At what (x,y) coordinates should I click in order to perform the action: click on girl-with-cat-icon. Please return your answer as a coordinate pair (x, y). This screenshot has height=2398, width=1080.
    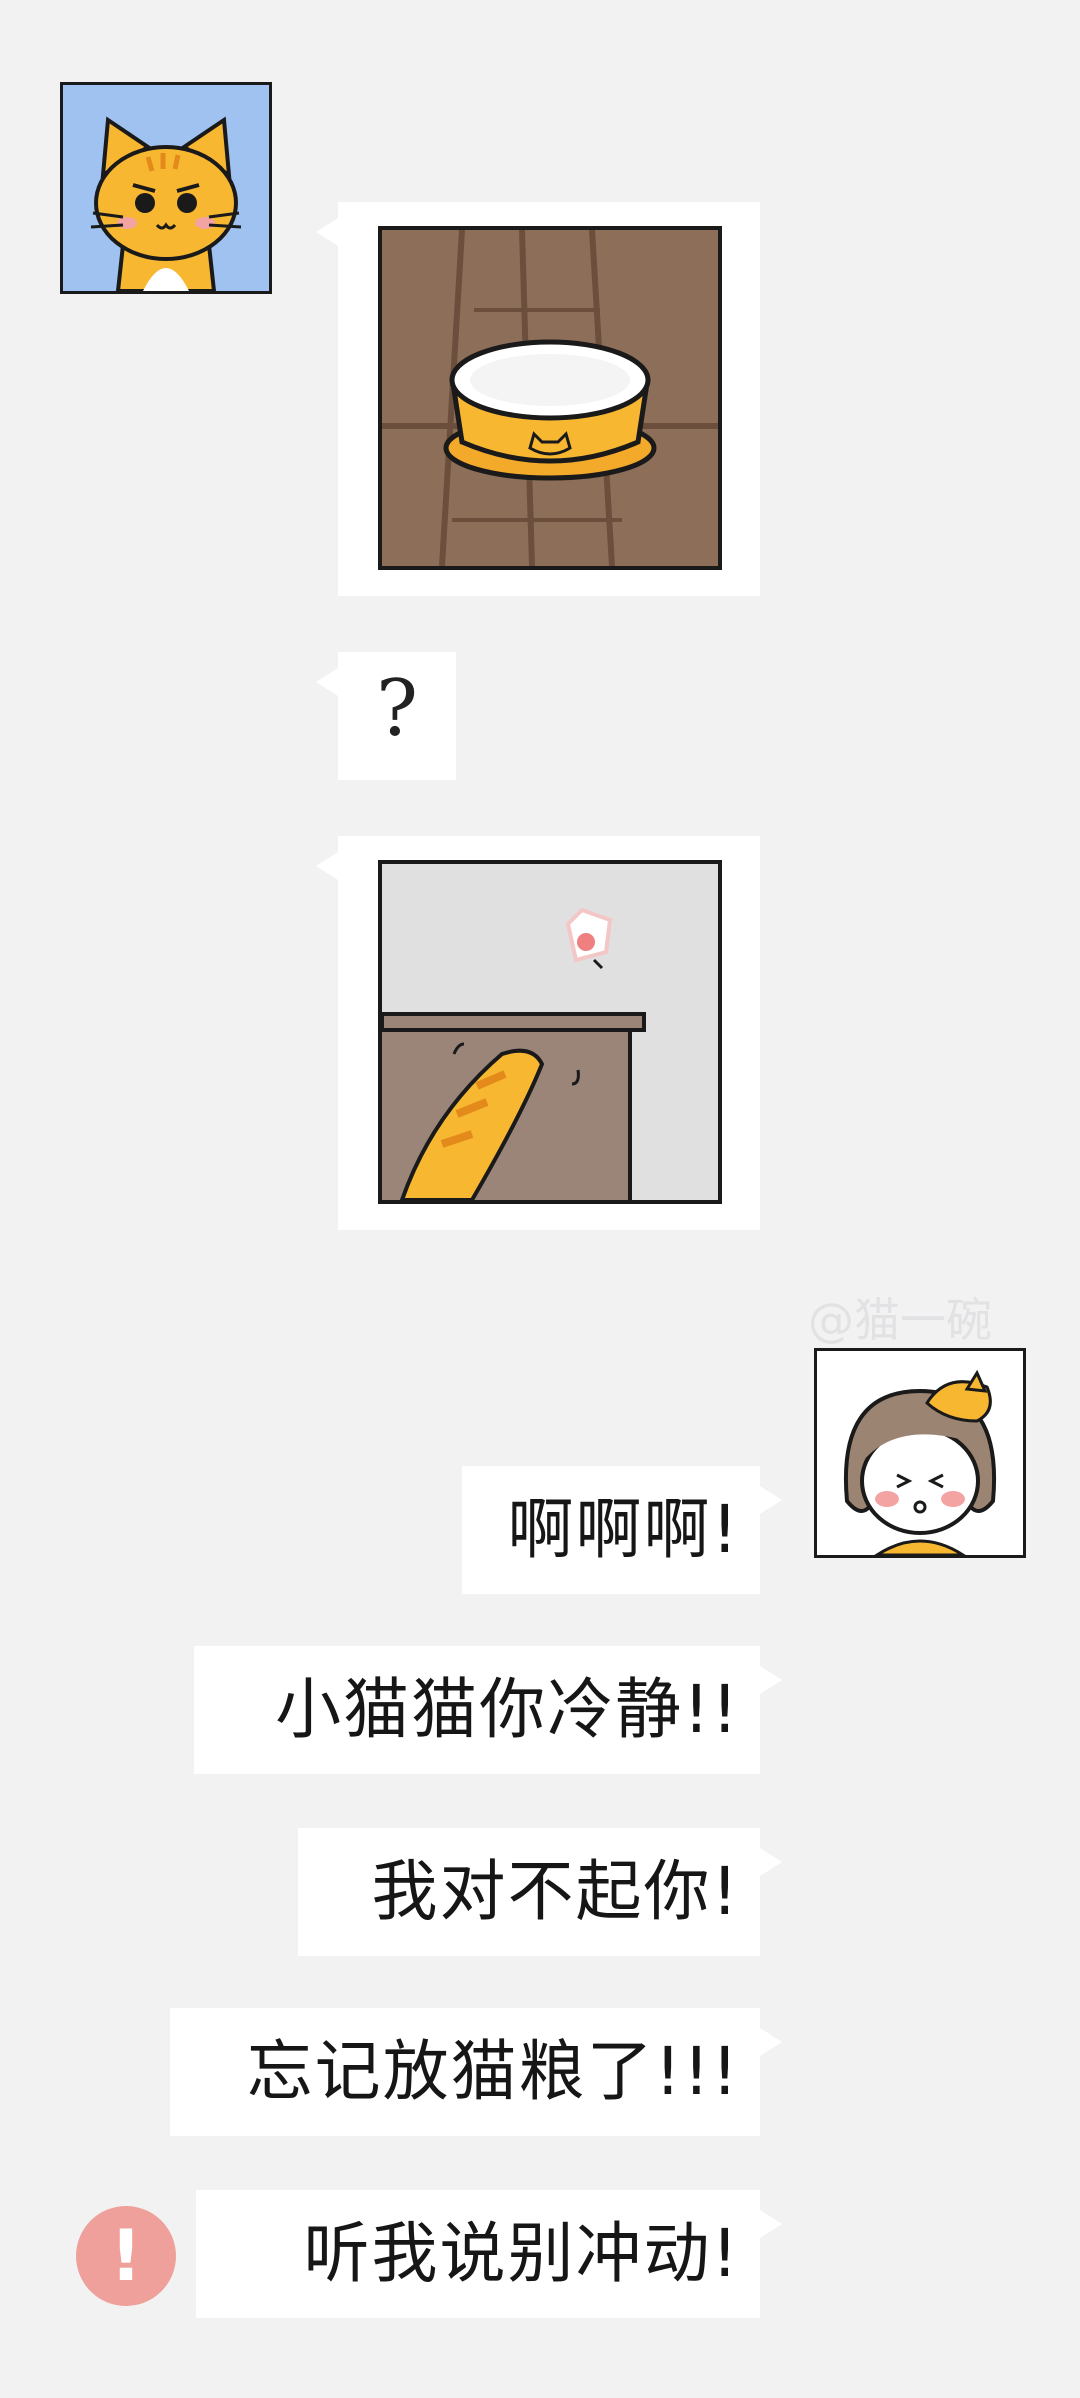
    Looking at the image, I should click on (920, 1462).